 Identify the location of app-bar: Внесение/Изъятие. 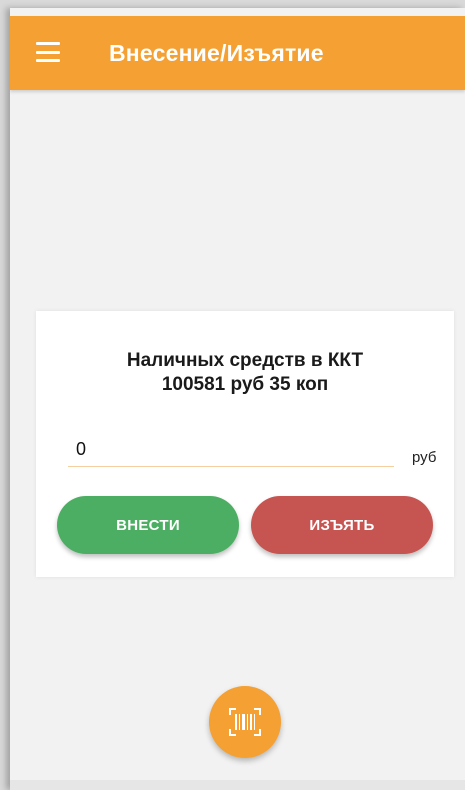
(237, 53).